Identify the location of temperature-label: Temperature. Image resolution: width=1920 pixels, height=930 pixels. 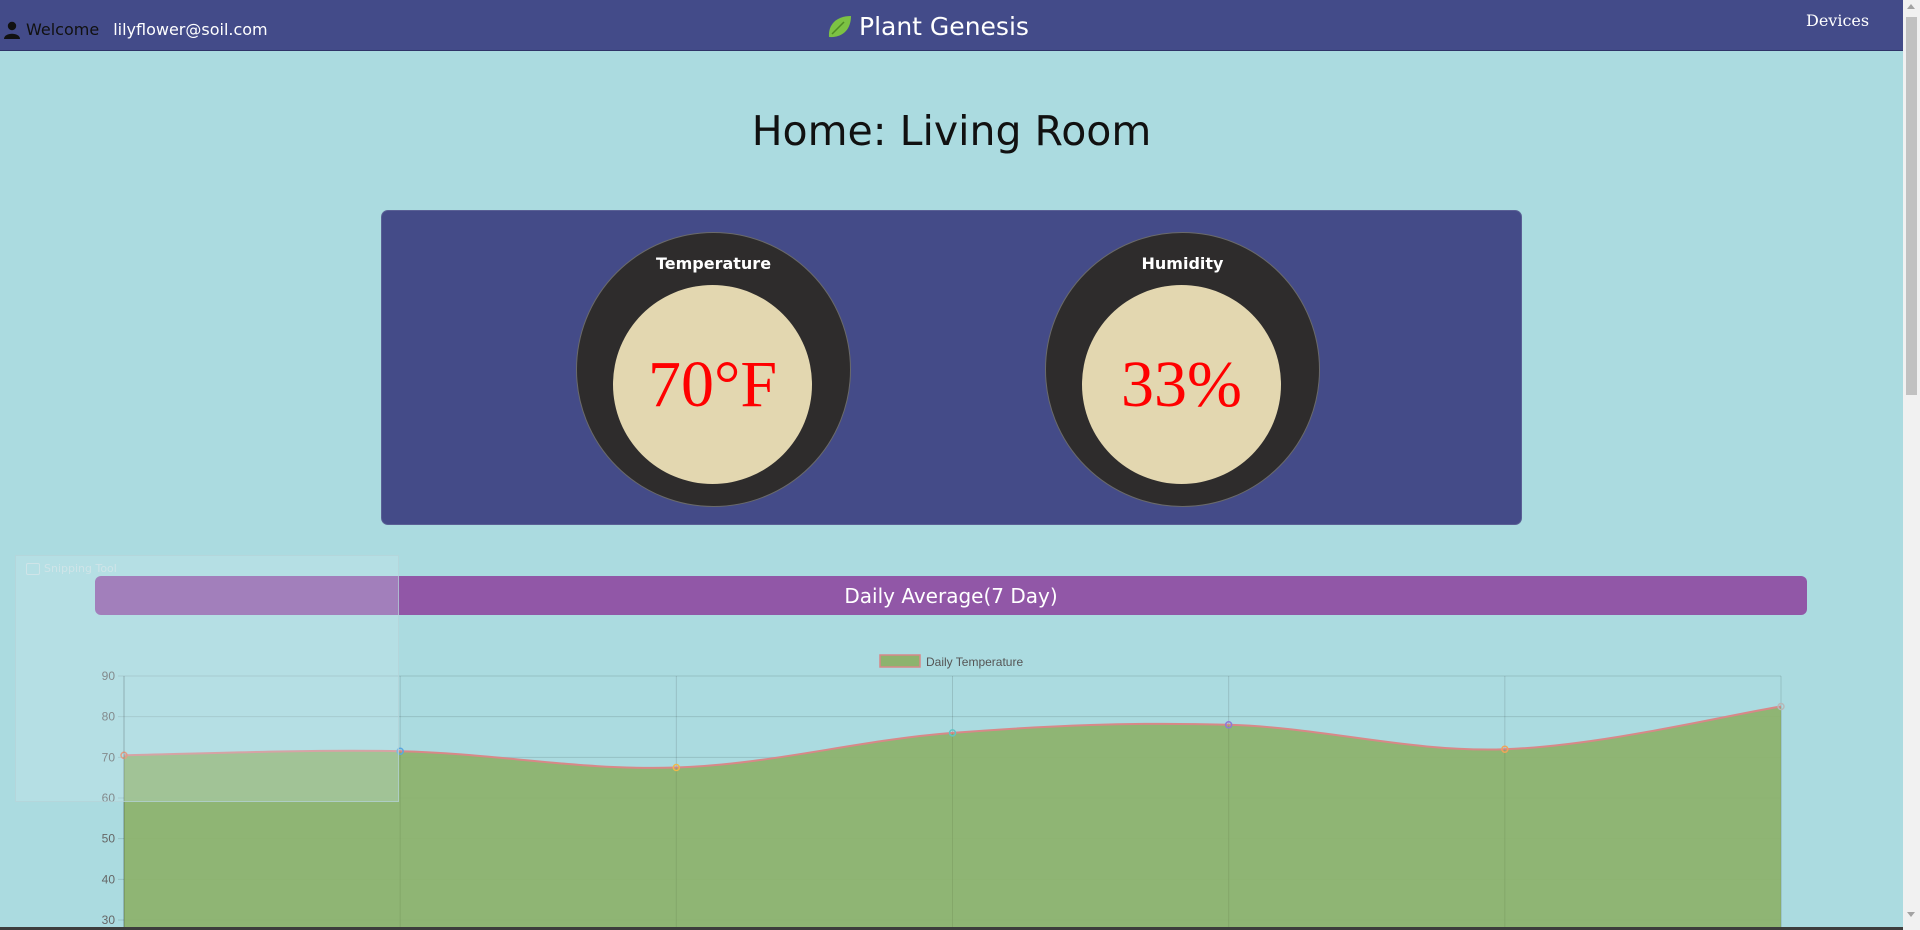
(713, 263).